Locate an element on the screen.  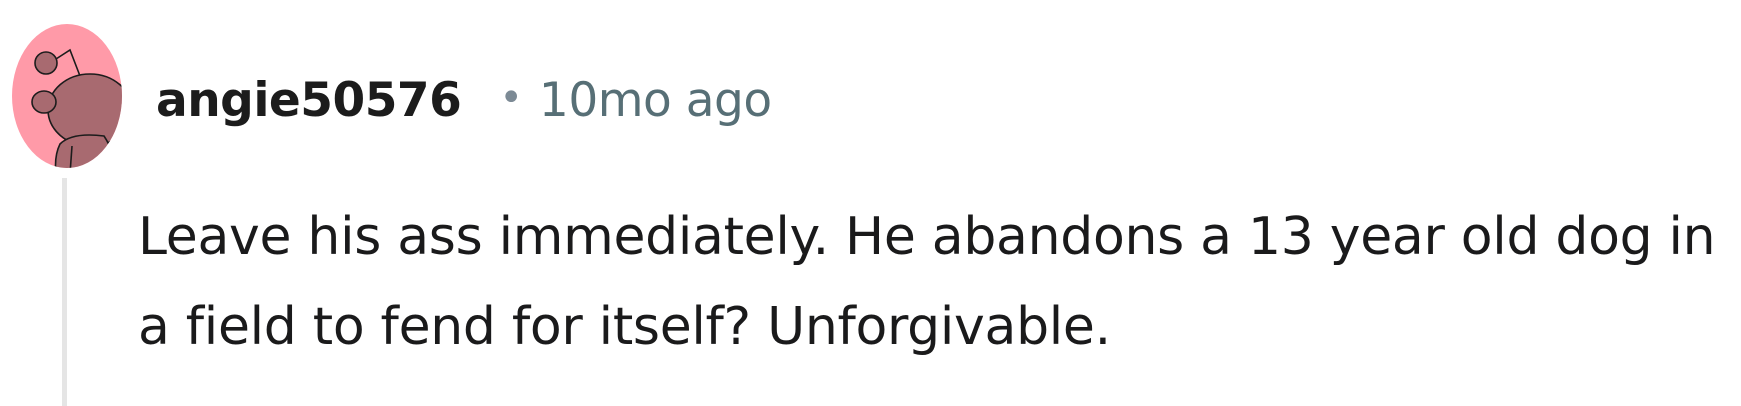
snoo-avatar-icon is located at coordinates (67, 96).